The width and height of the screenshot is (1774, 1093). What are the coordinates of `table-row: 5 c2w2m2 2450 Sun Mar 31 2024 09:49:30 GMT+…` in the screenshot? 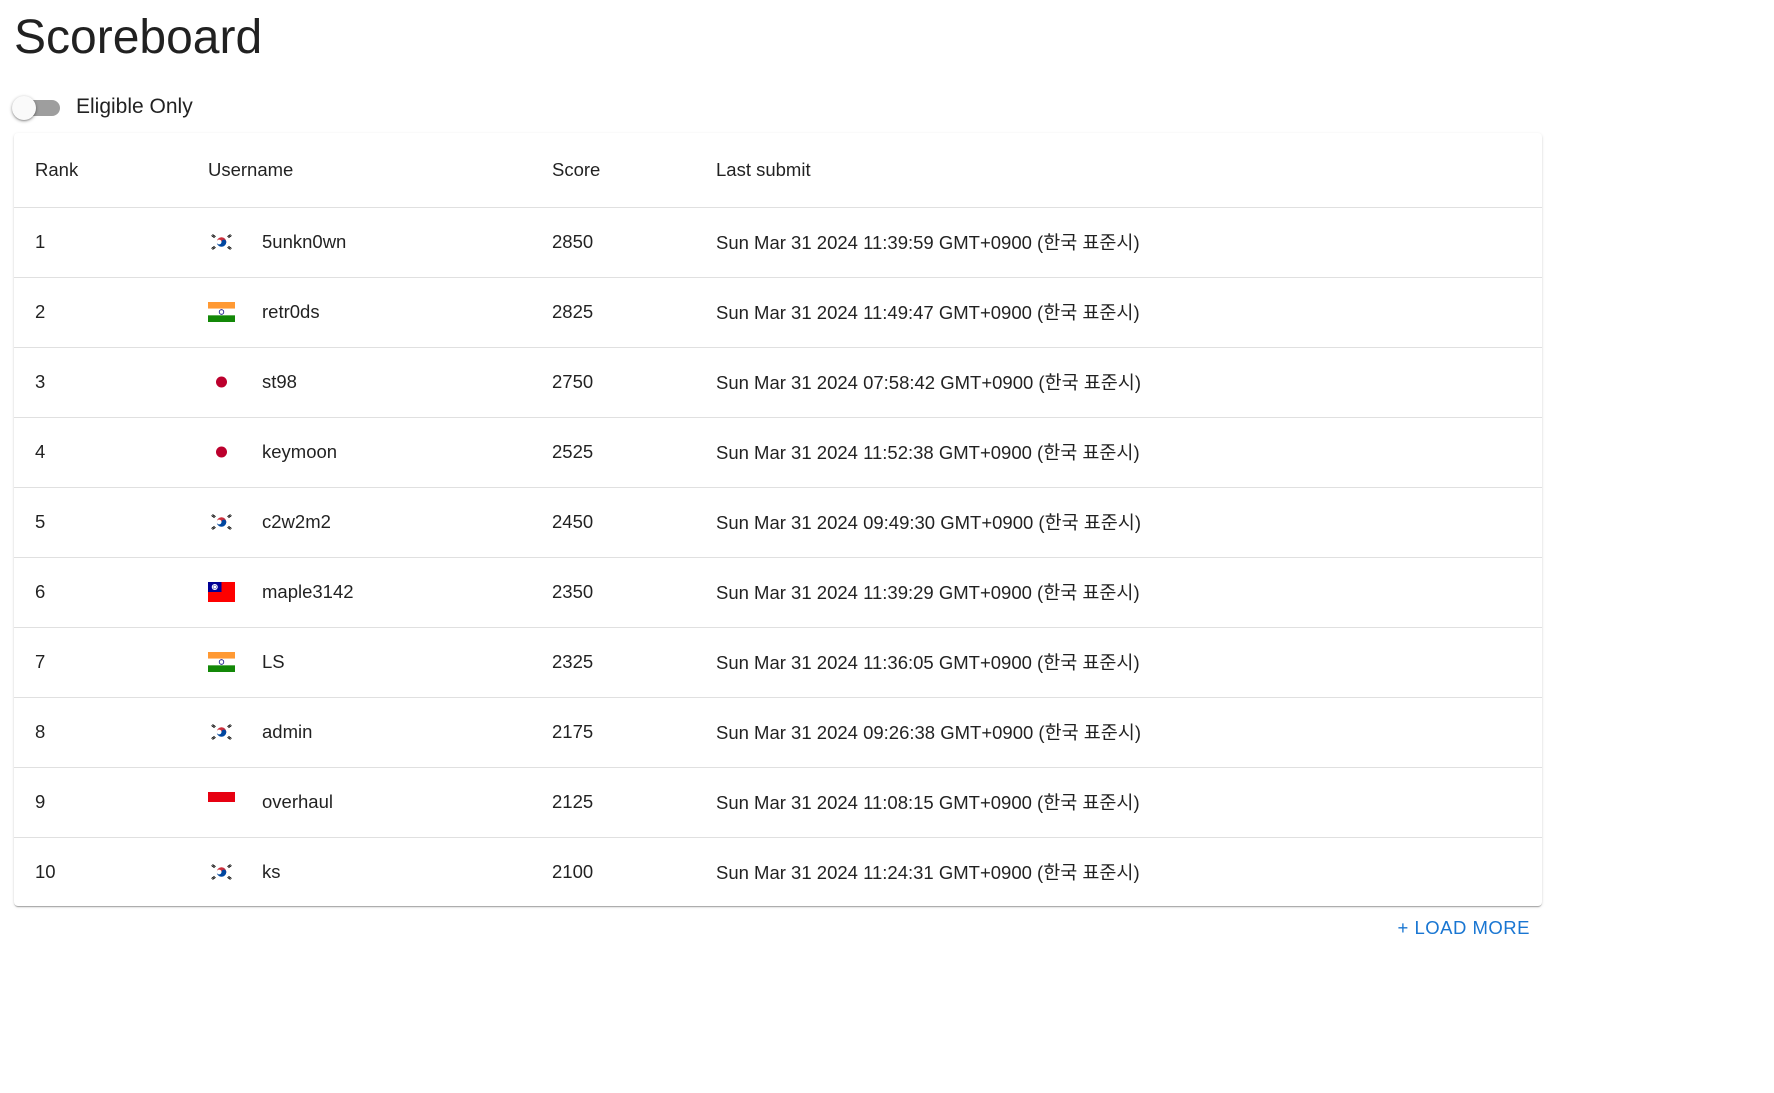 It's located at (778, 522).